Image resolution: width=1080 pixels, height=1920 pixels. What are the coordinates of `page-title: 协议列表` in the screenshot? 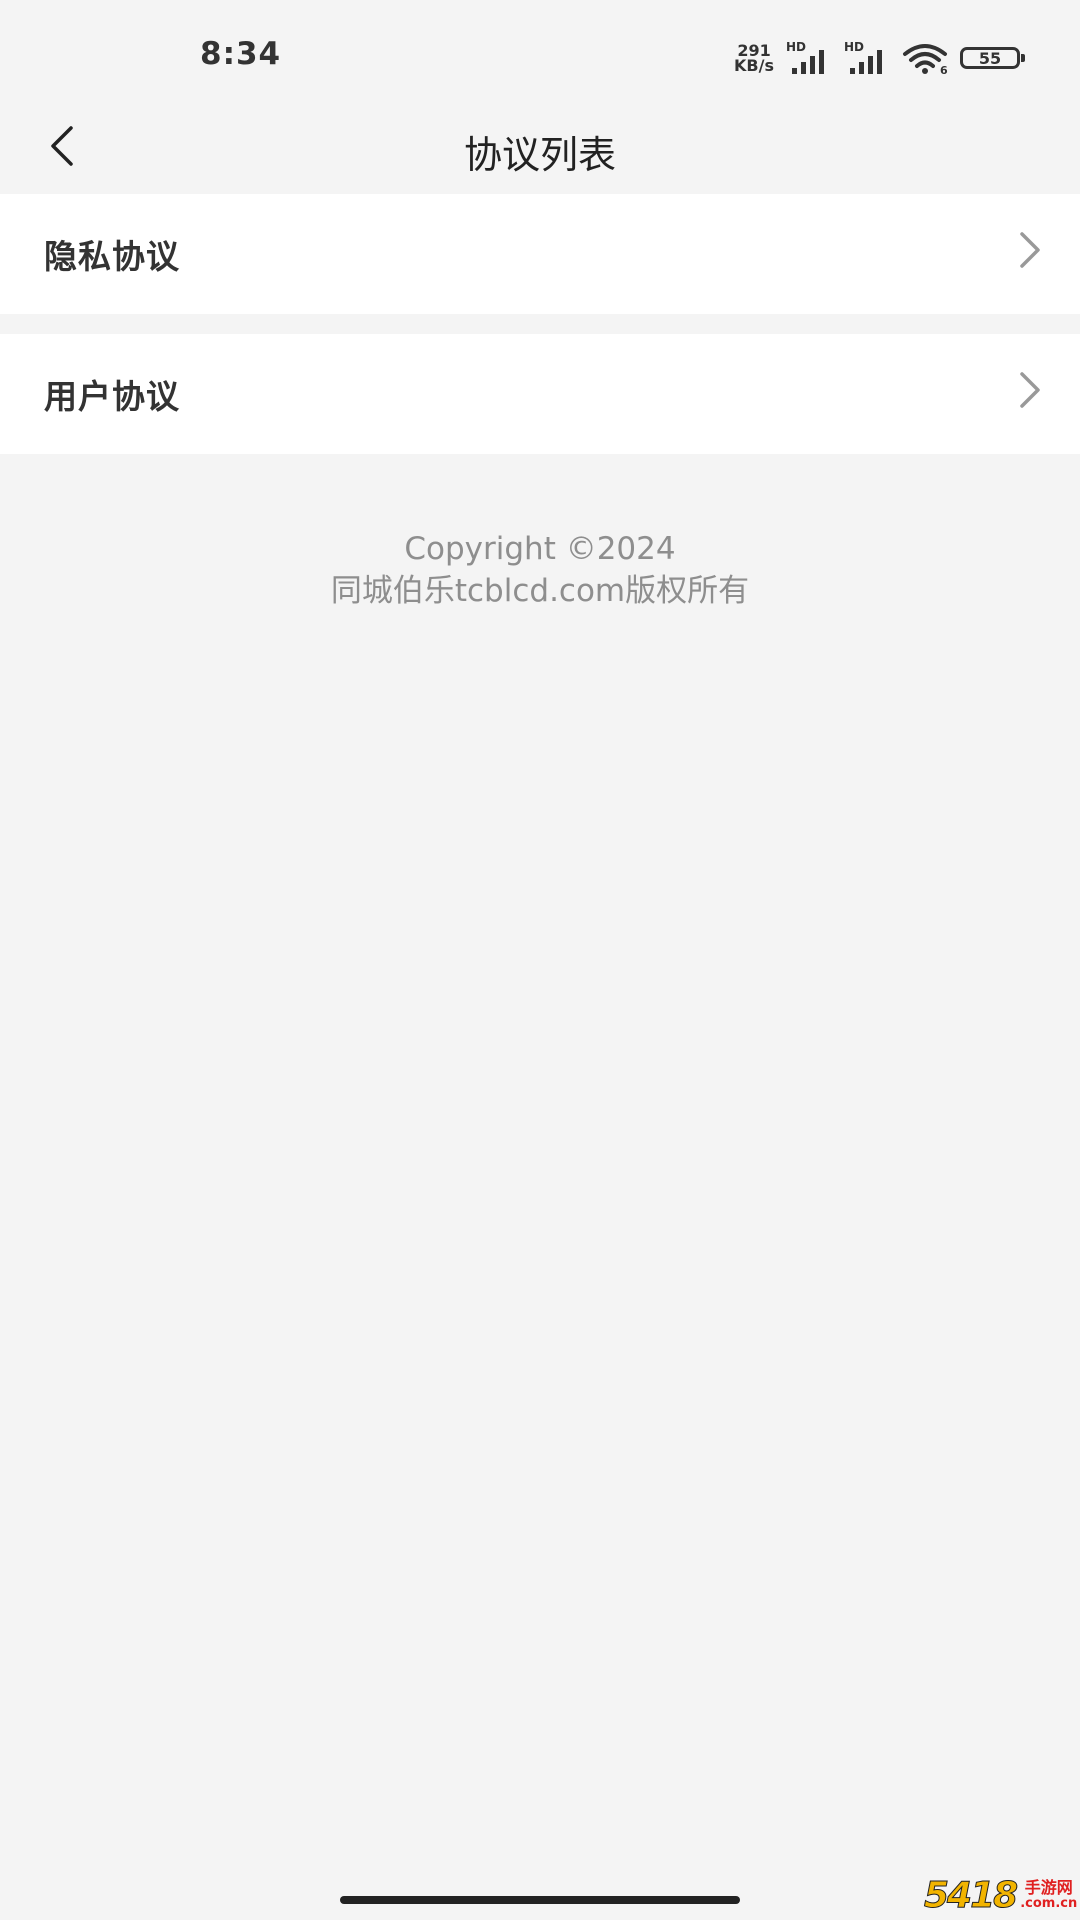 It's located at (539, 155).